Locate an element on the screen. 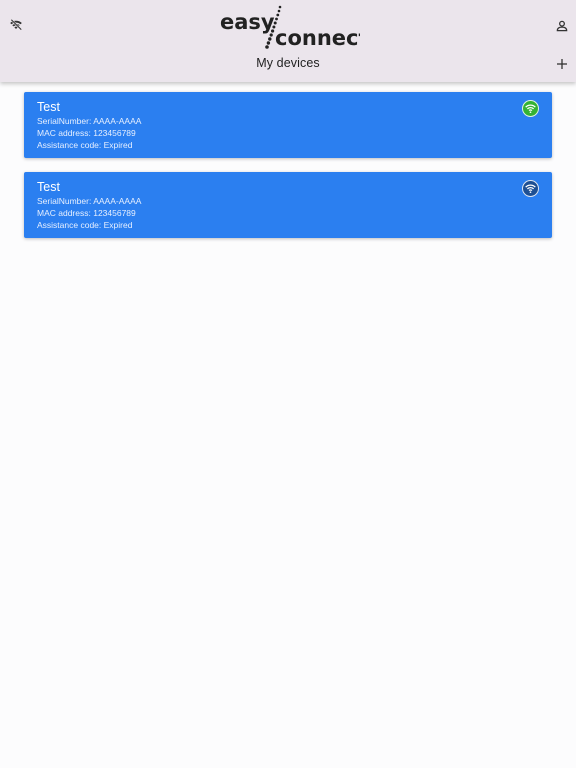 Image resolution: width=576 pixels, height=768 pixels. account-icon is located at coordinates (562, 26).